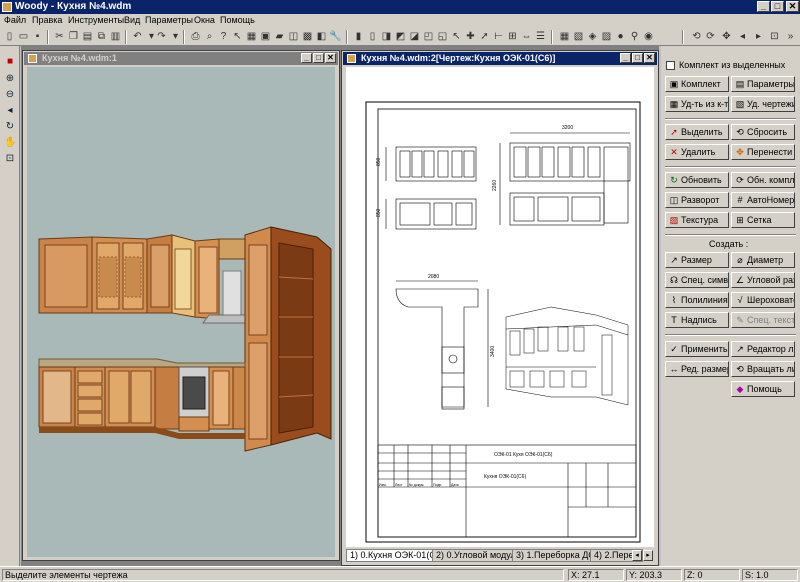 The width and height of the screenshot is (800, 582). I want to click on line-editor-button: ↗Редактор линий, so click(763, 349).